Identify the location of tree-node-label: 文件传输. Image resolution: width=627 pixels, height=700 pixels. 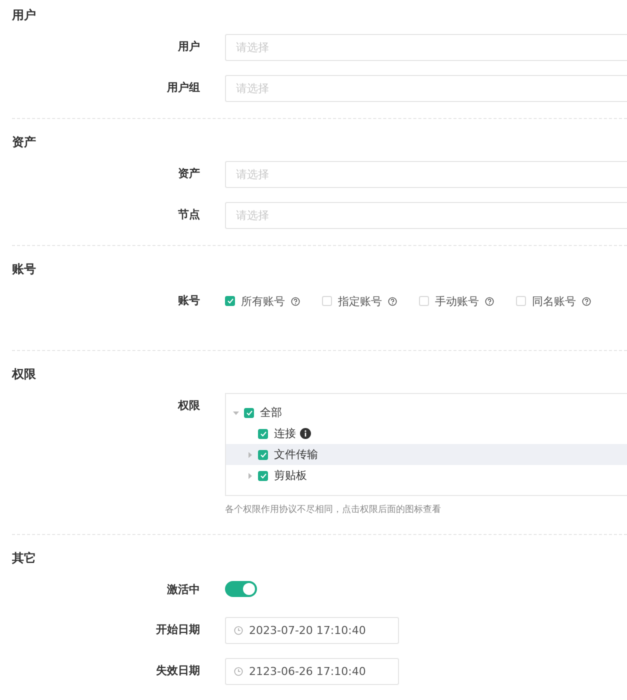
(296, 454).